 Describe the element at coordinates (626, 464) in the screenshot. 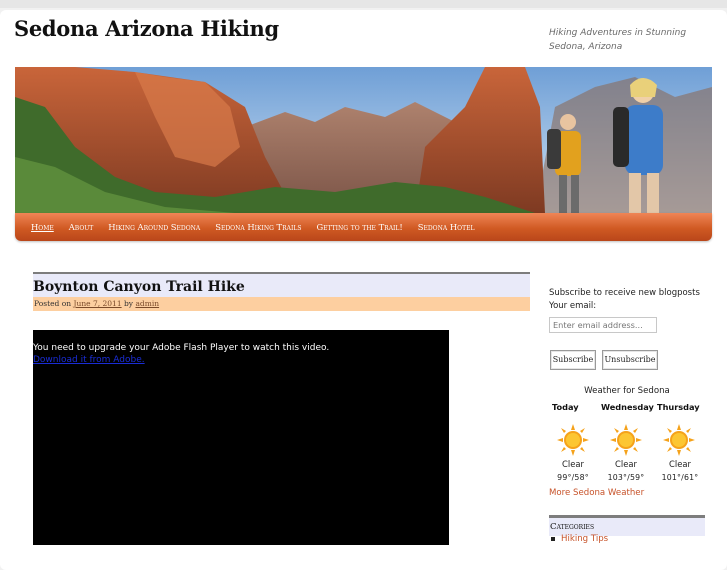

I see `weather-condition-wednesday: Clear` at that location.